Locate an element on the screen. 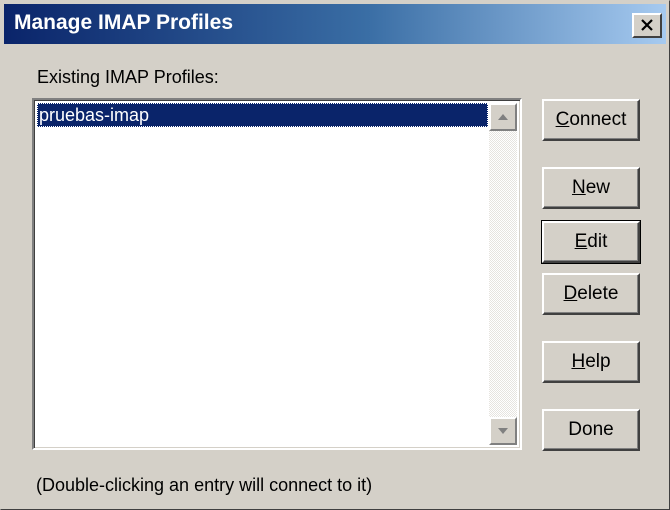 This screenshot has height=510, width=670. existing-profiles-label: Existing IMAP Profiles: is located at coordinates (128, 77).